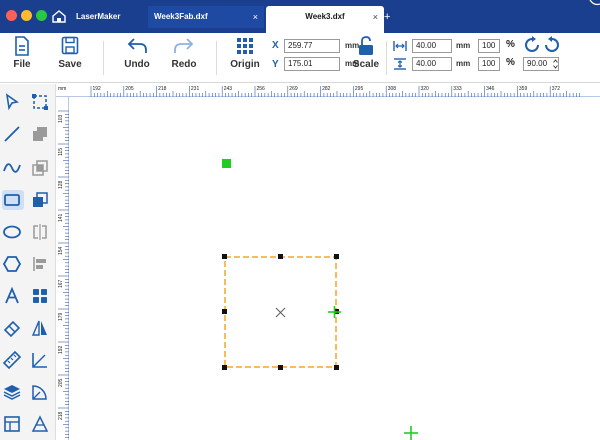 The width and height of the screenshot is (600, 440). Describe the element at coordinates (12, 134) in the screenshot. I see `line-tool` at that location.